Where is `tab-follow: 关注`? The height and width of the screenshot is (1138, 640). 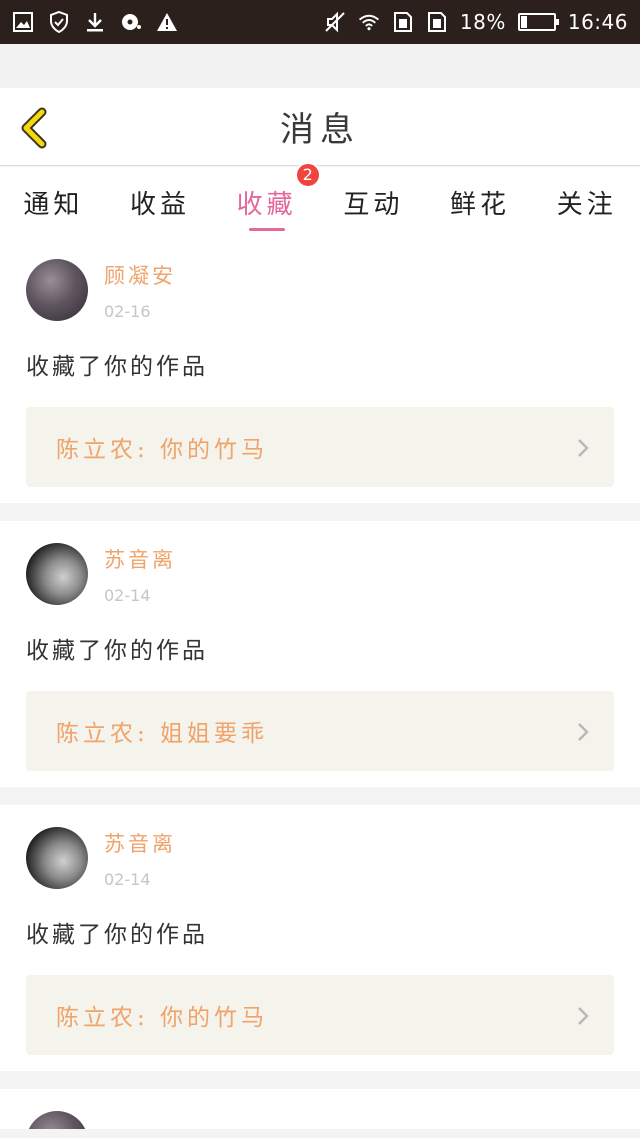 tab-follow: 关注 is located at coordinates (586, 202).